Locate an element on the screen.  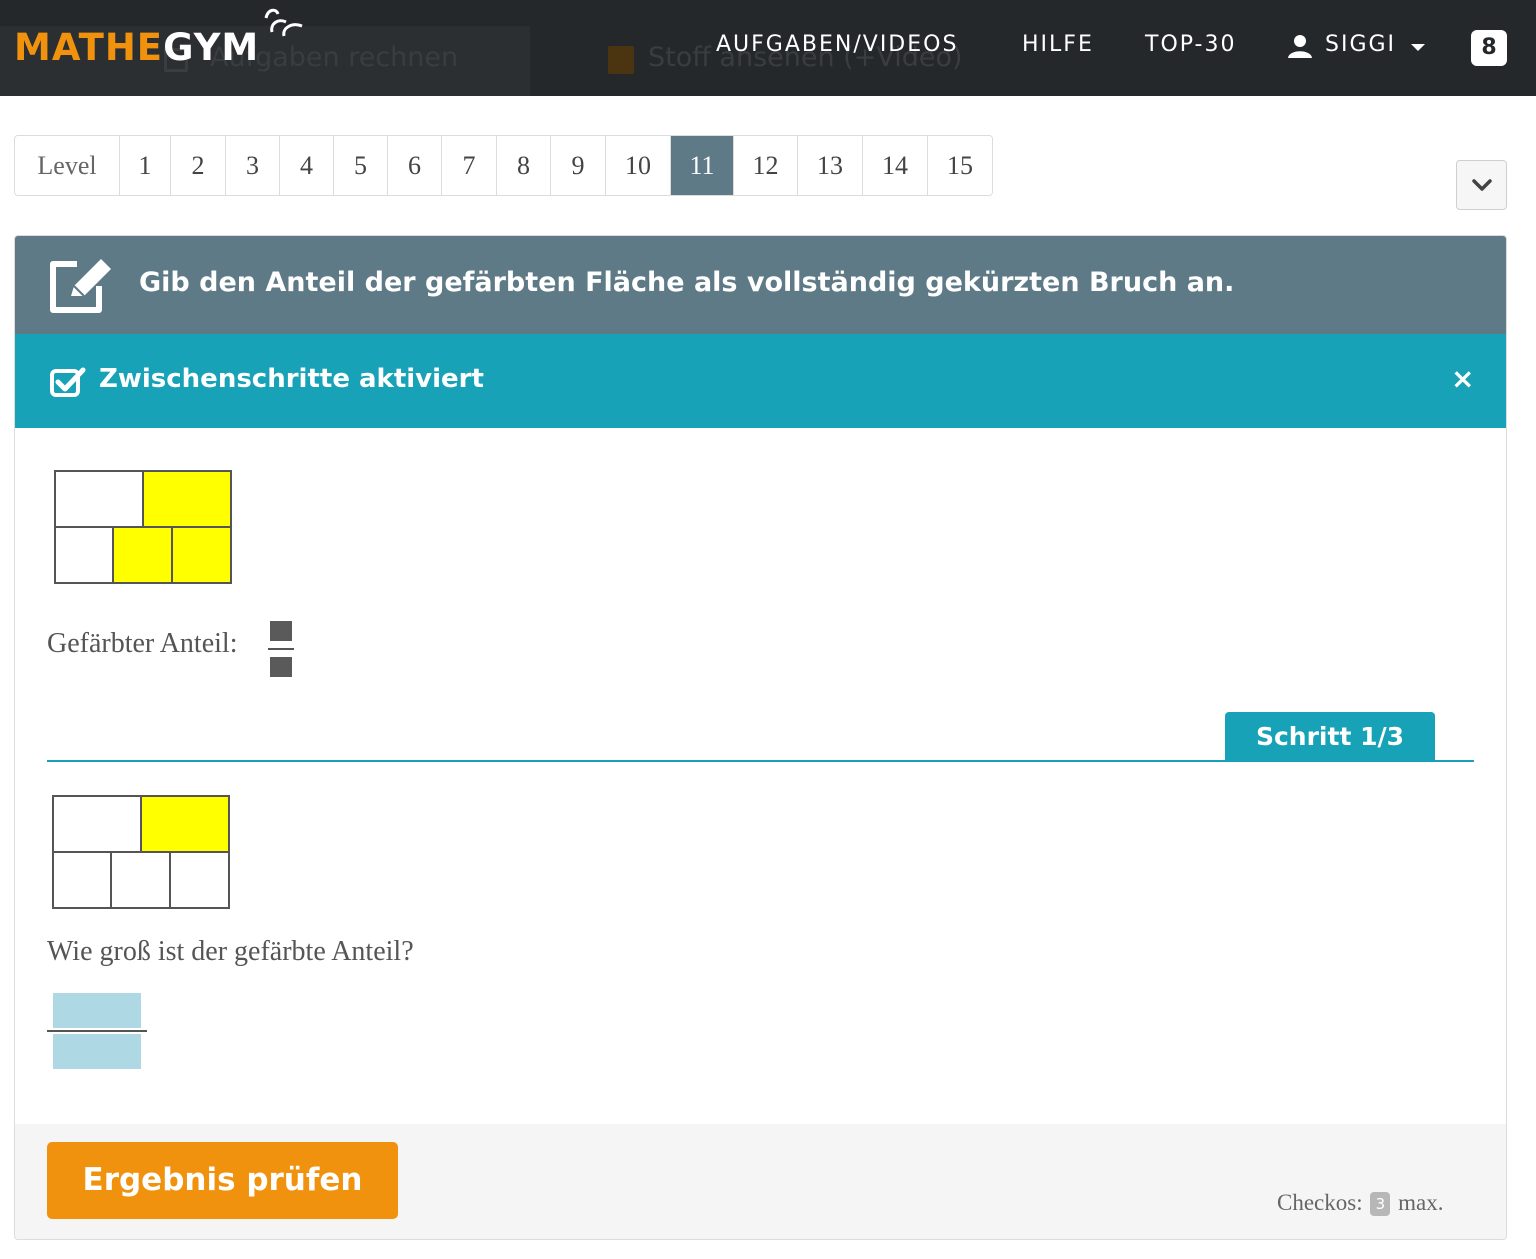
level-button-10: 10 is located at coordinates (638, 165).